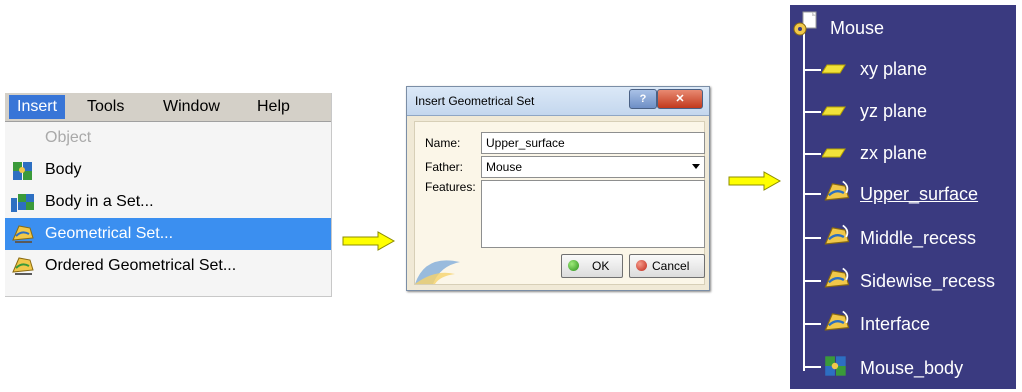  What do you see at coordinates (573, 265) in the screenshot?
I see `ok-icon` at bounding box center [573, 265].